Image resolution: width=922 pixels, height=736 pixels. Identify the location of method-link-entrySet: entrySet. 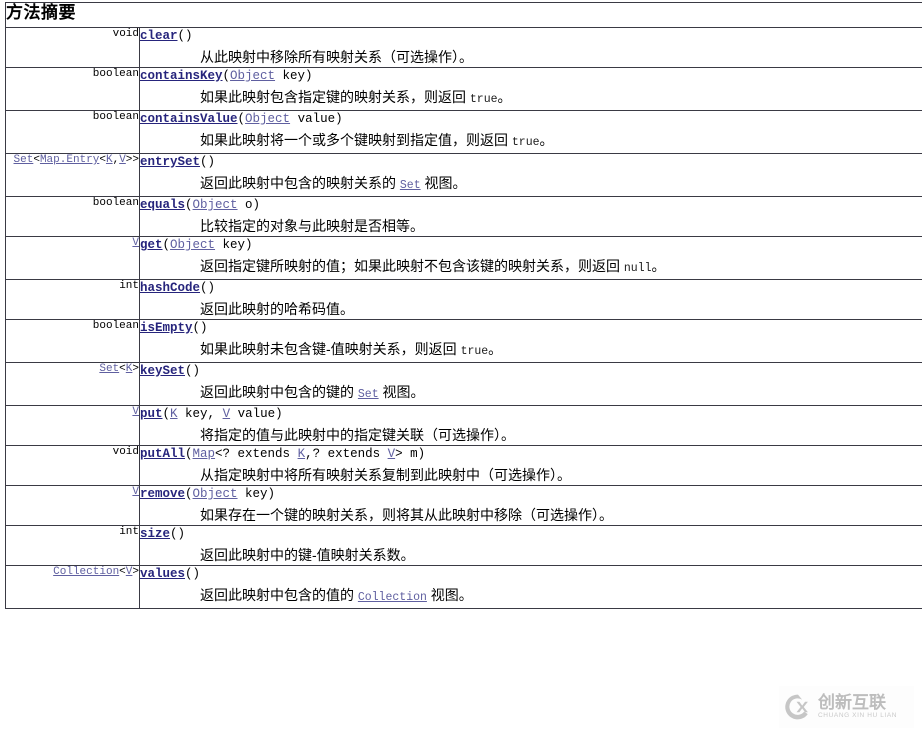
(170, 162).